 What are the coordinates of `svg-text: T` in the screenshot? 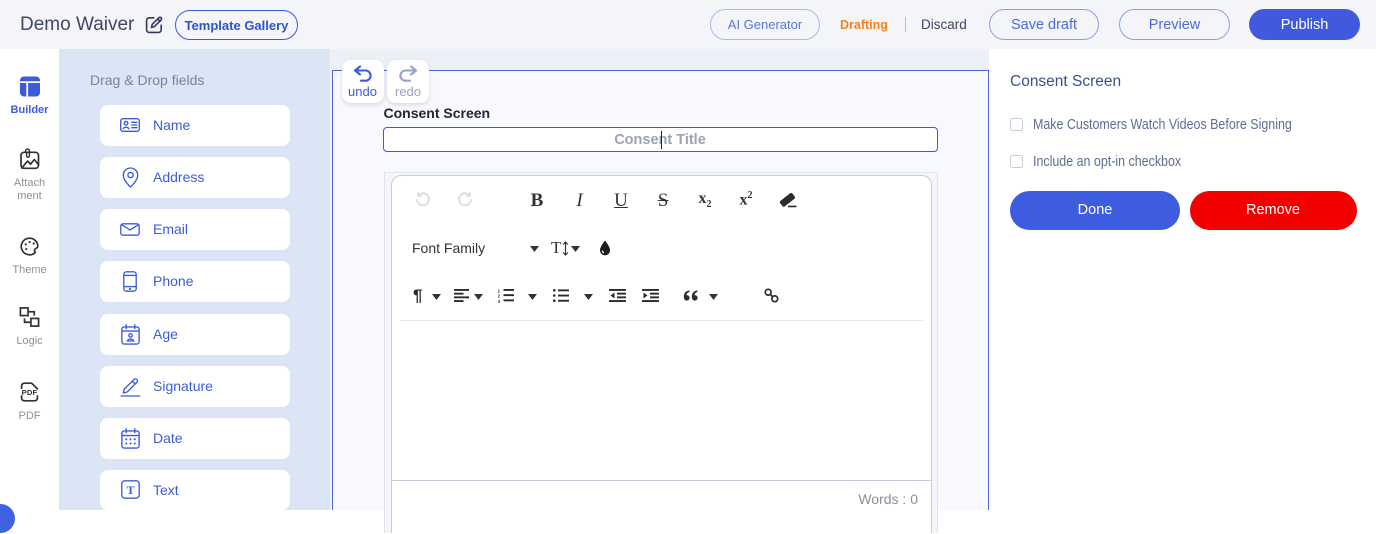 It's located at (130, 490).